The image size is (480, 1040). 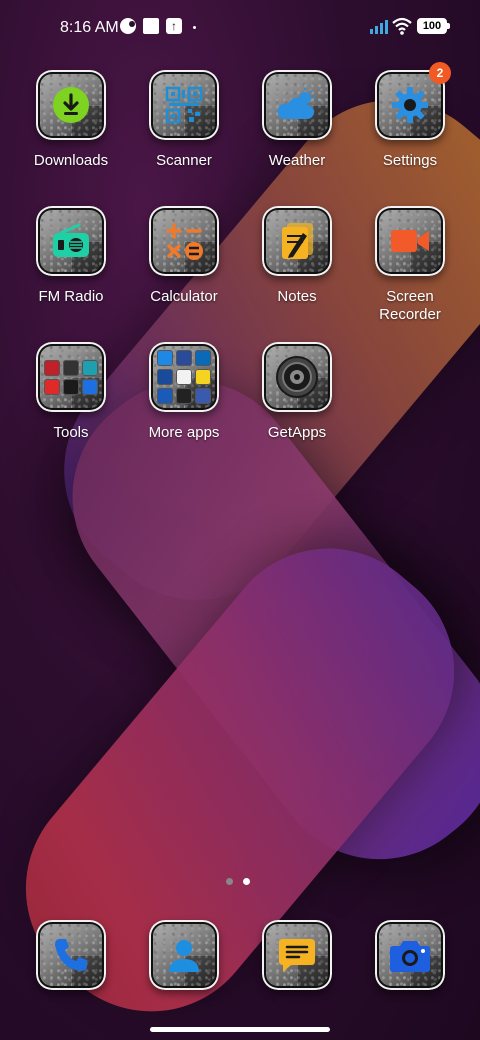 I want to click on app-label: Screen Recorder, so click(x=410, y=305).